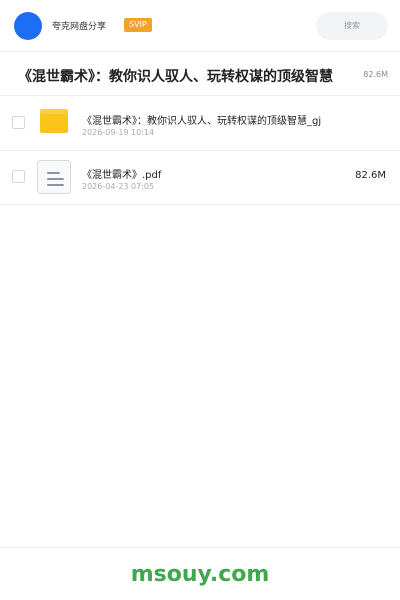  What do you see at coordinates (200, 178) in the screenshot?
I see `list-item: 《混世霸术》.pdf 2026-04-23 07:05 82.6M` at bounding box center [200, 178].